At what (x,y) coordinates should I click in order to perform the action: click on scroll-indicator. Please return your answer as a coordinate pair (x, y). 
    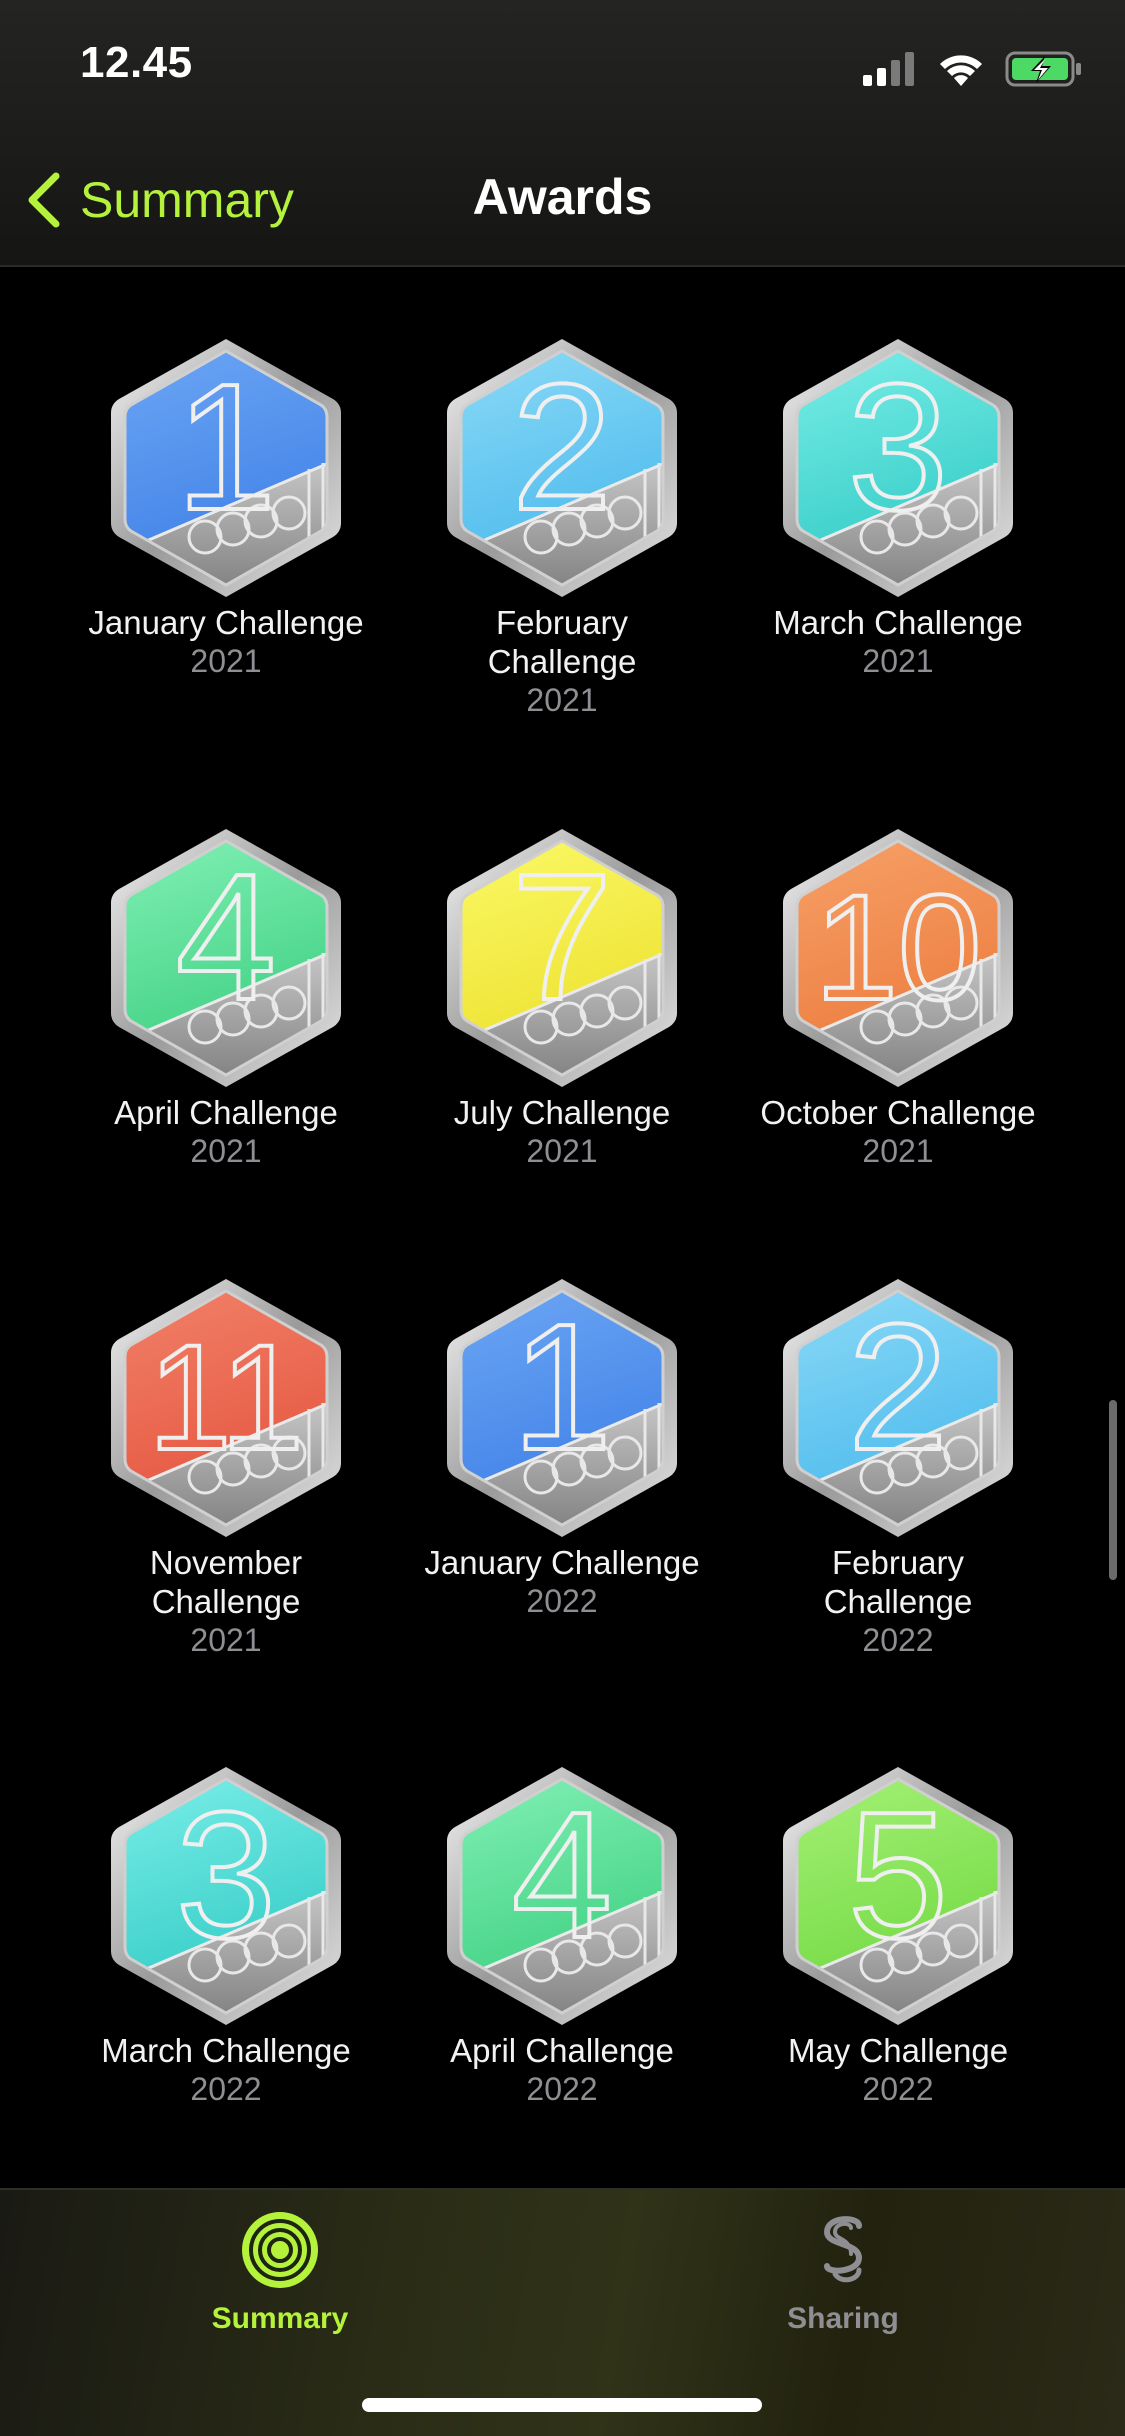
    Looking at the image, I should click on (1113, 1490).